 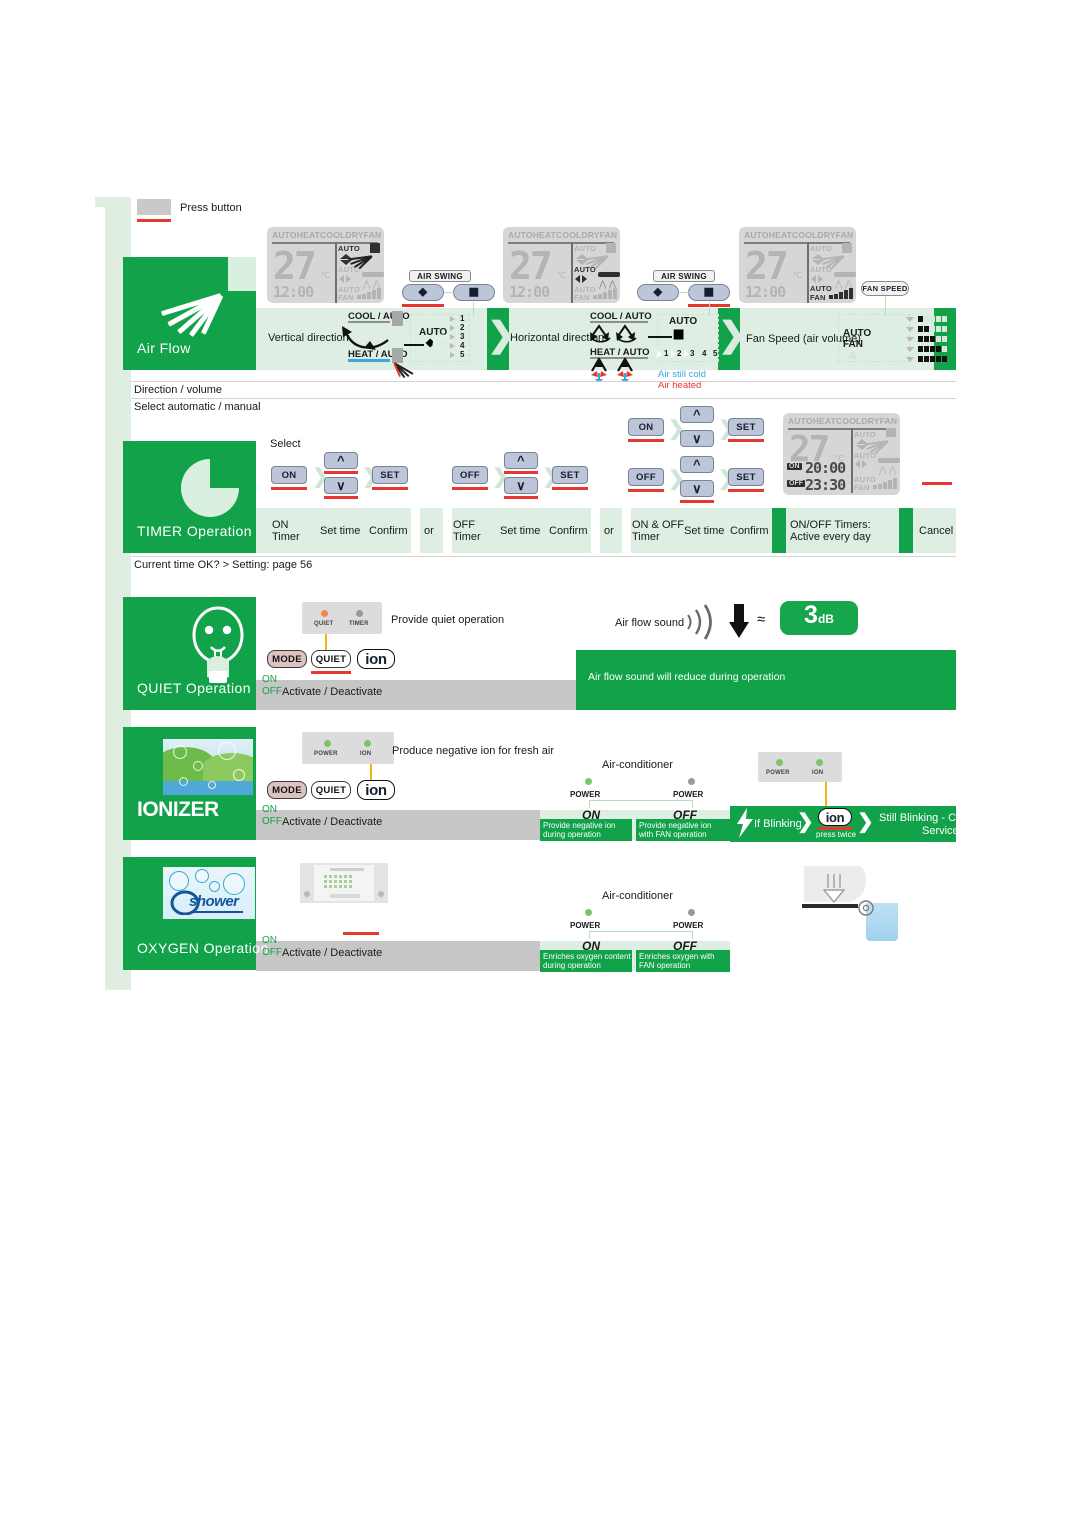 What do you see at coordinates (568, 531) in the screenshot?
I see `timer-confirm-b: Confirm` at bounding box center [568, 531].